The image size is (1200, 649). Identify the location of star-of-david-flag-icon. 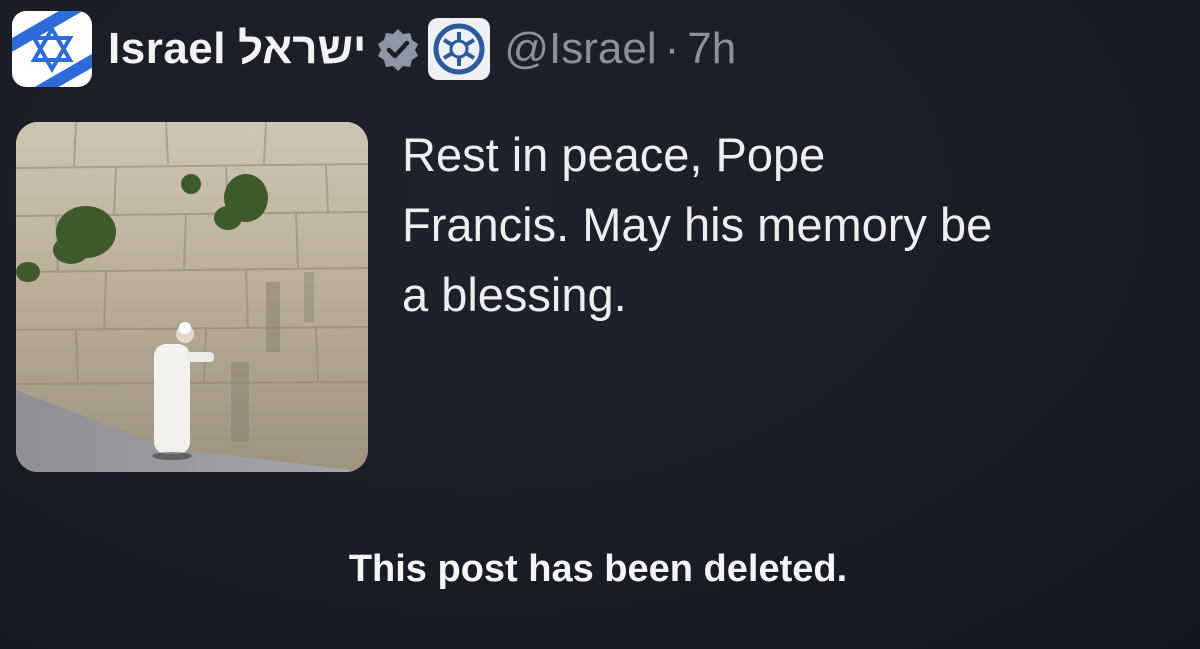
(52, 49).